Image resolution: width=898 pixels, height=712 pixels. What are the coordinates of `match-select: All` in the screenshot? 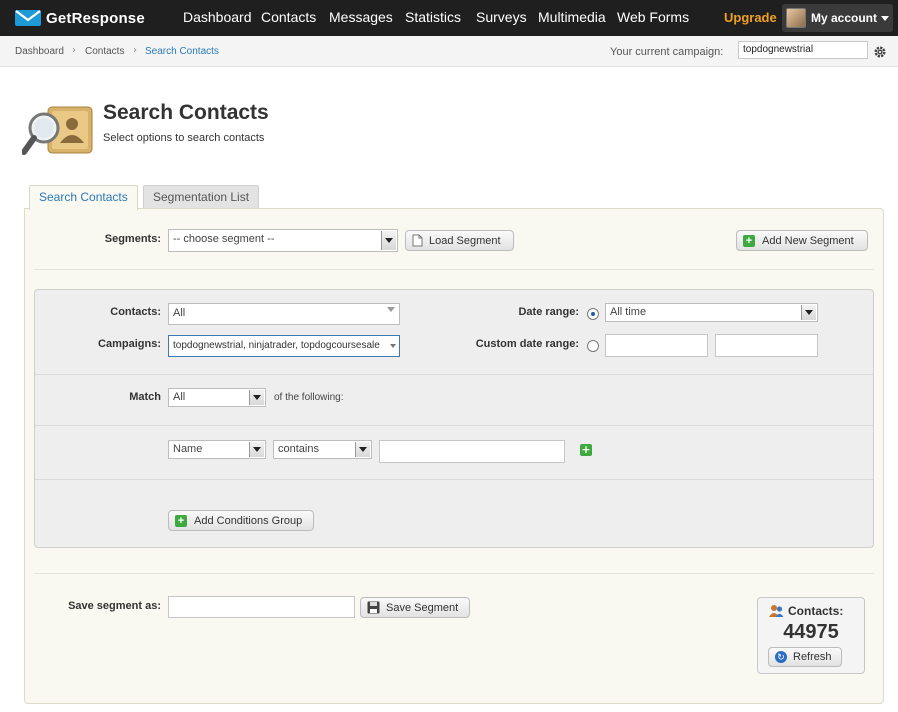 It's located at (217, 397).